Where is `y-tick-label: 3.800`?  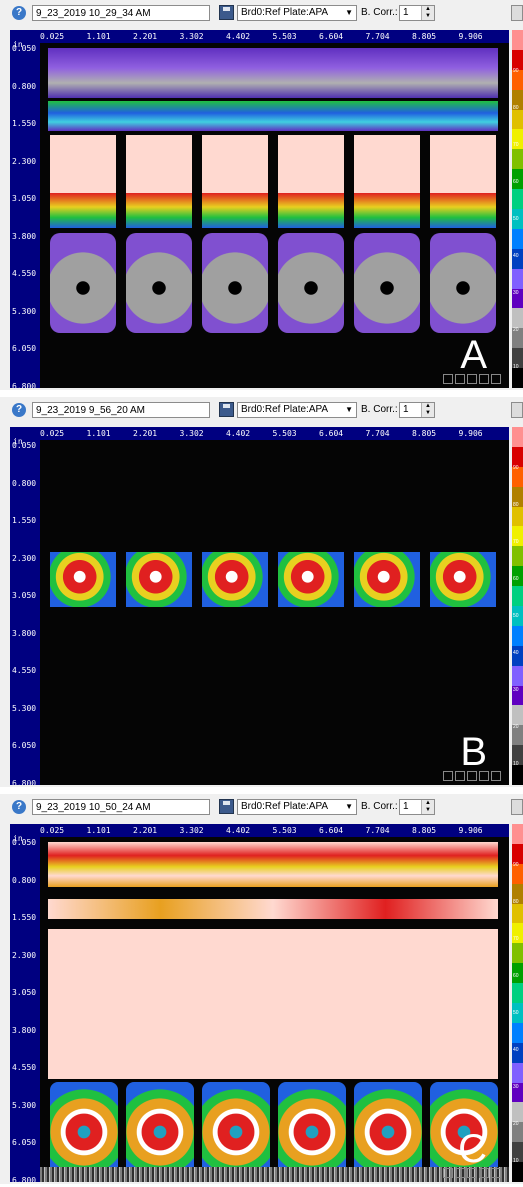 y-tick-label: 3.800 is located at coordinates (24, 1030).